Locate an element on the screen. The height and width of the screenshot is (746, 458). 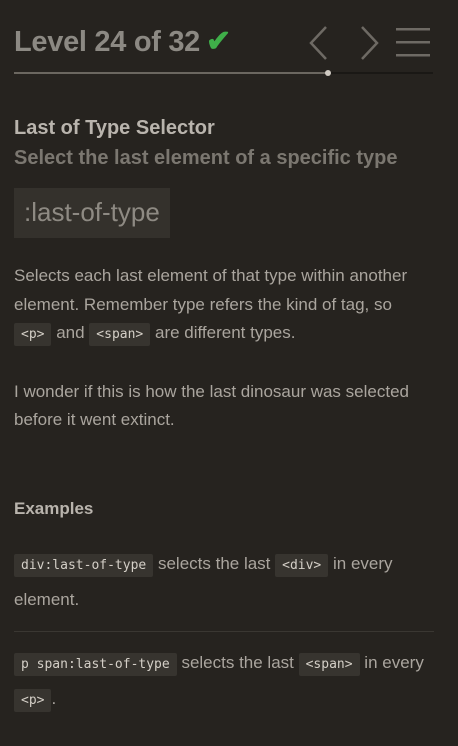
selector-syntax: :last-of-type is located at coordinates (92, 213).